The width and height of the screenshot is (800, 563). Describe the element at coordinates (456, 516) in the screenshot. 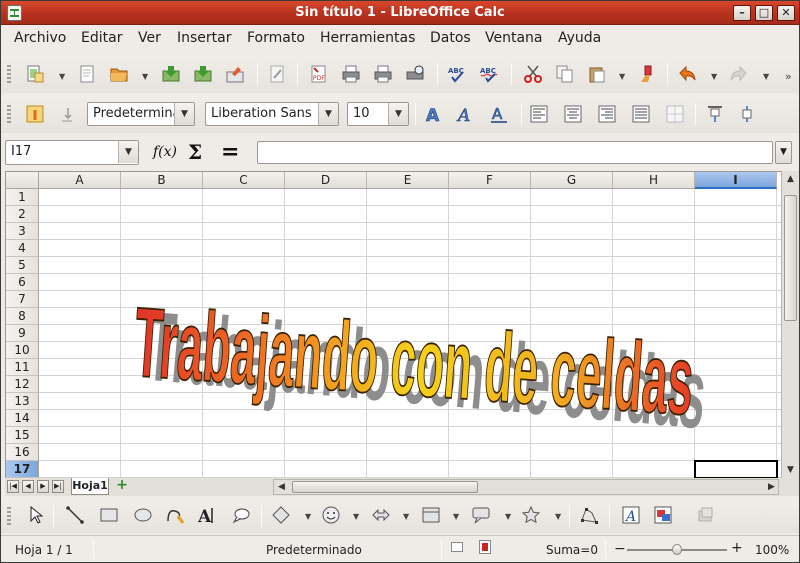

I see `flowchart-dropdown-icon: ▼` at that location.